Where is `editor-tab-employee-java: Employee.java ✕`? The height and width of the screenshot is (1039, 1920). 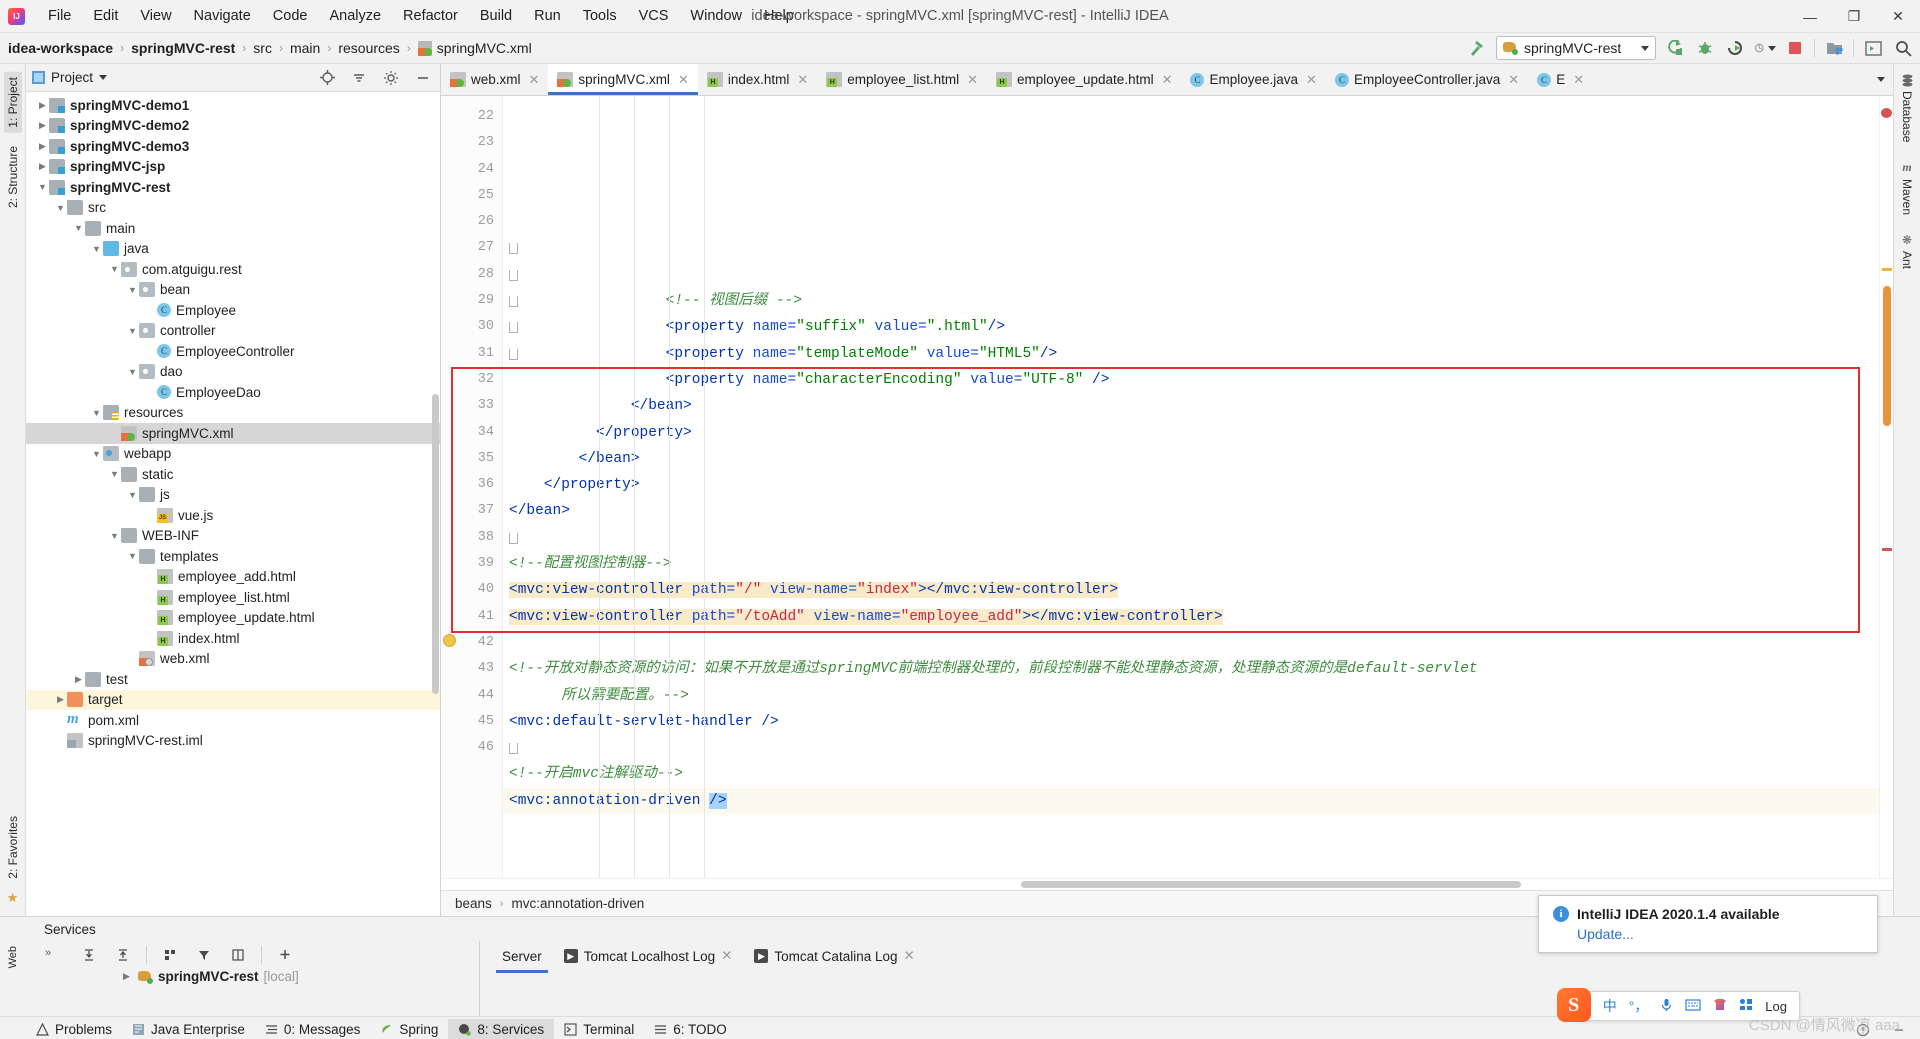 editor-tab-employee-java: Employee.java ✕ is located at coordinates (1253, 79).